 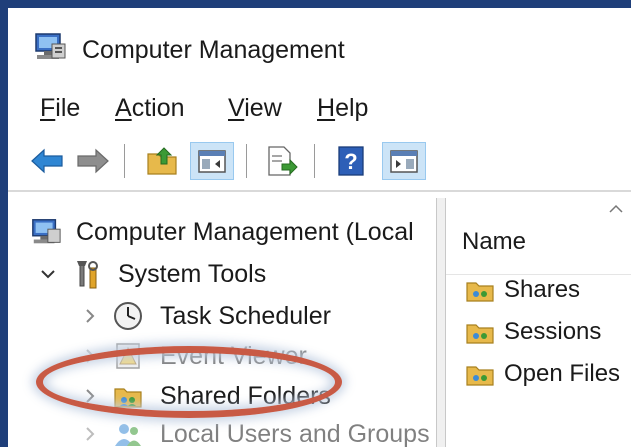 I want to click on tree-item-event-viewer: Event Viewer, so click(x=222, y=356).